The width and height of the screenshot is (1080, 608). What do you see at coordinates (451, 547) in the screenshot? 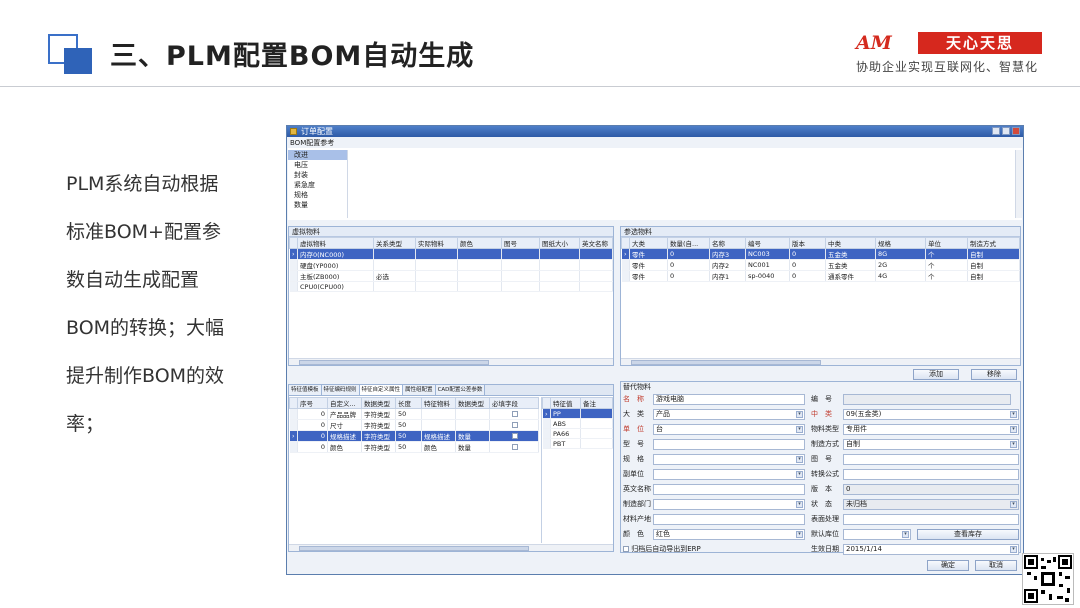
I see `attribute-scrollbar` at bounding box center [451, 547].